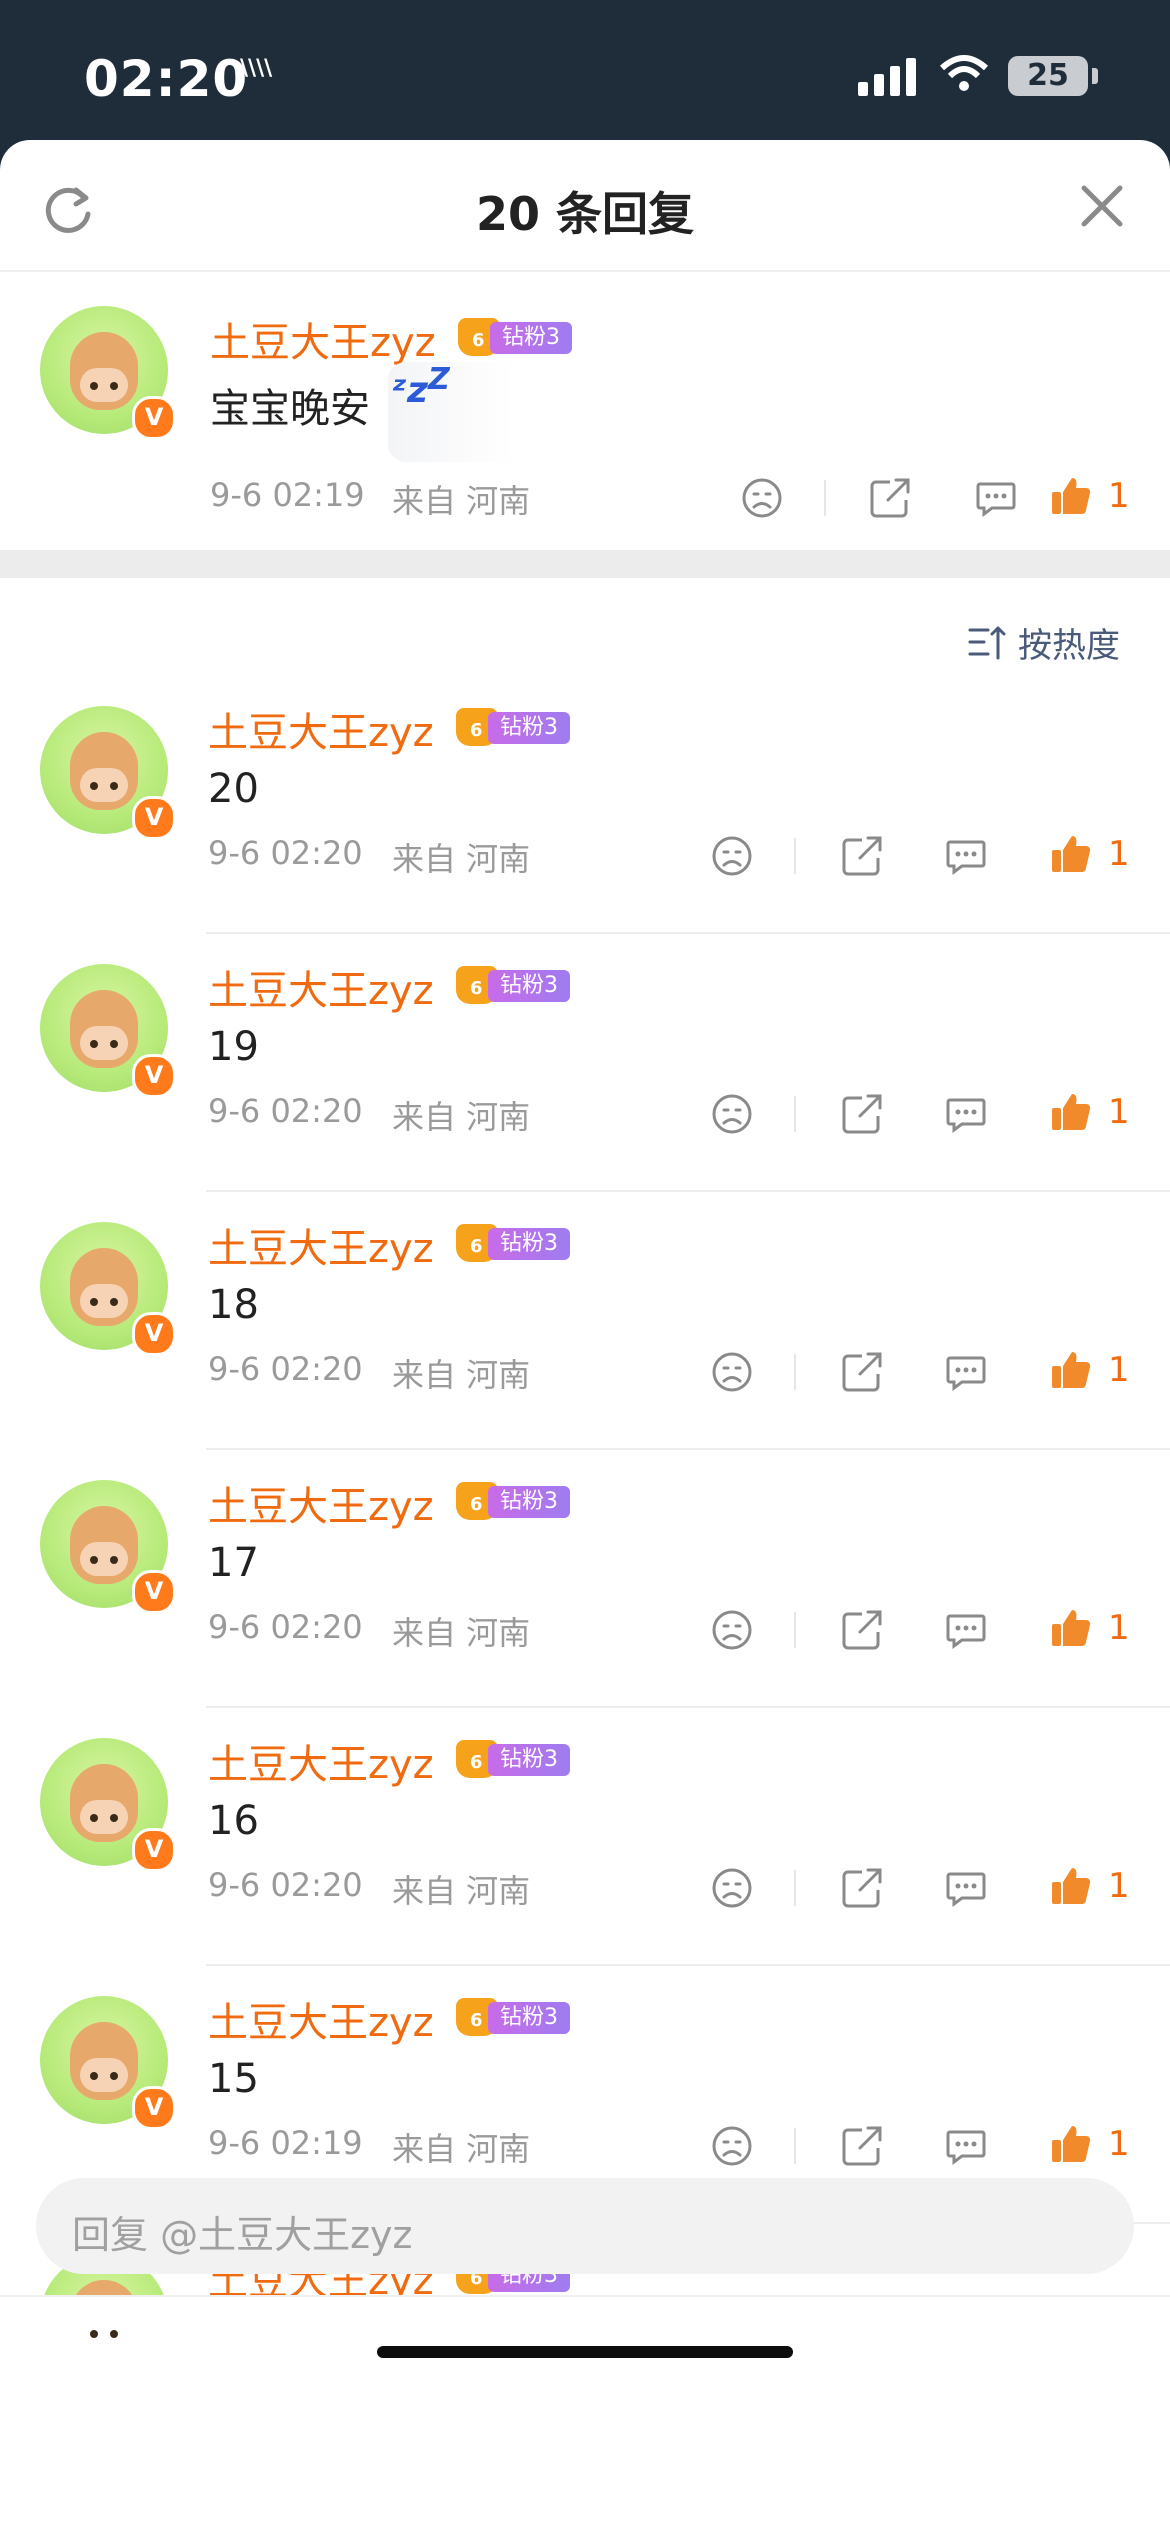  I want to click on section-divider, so click(585, 564).